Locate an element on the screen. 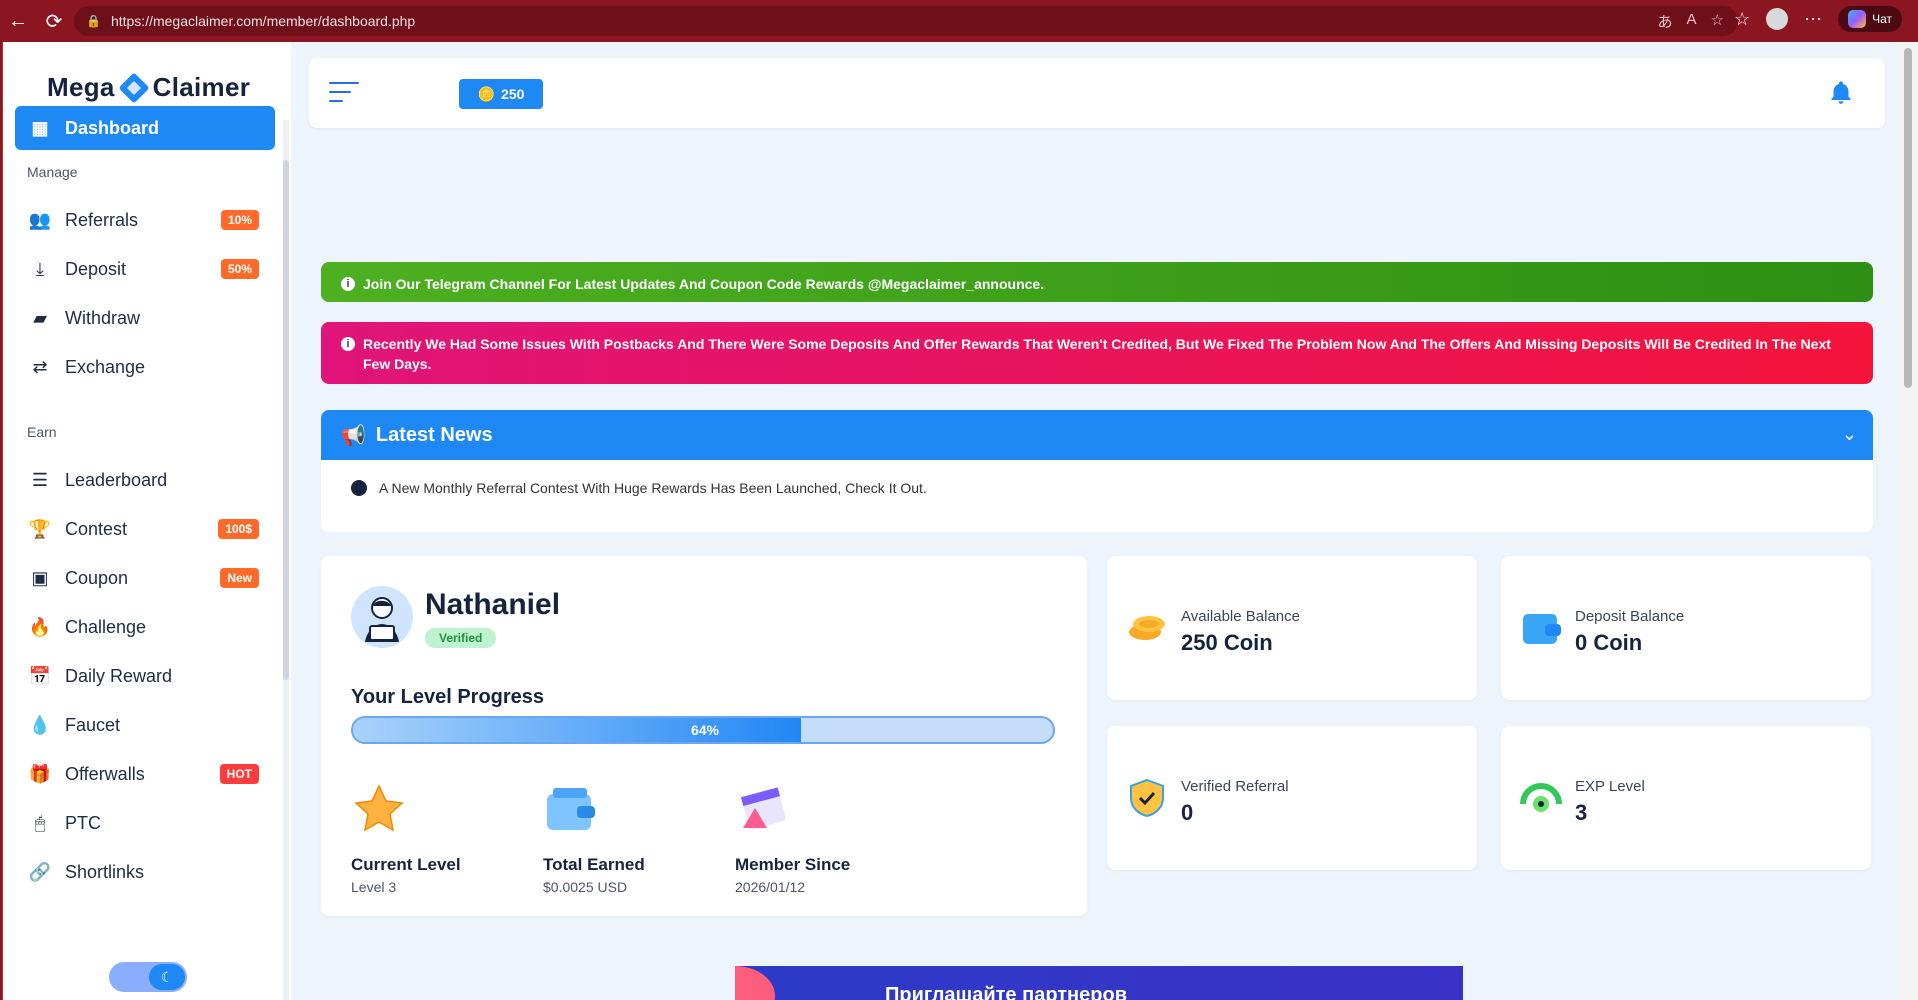 The height and width of the screenshot is (1000, 1918). page-scrollbar is located at coordinates (1908, 521).